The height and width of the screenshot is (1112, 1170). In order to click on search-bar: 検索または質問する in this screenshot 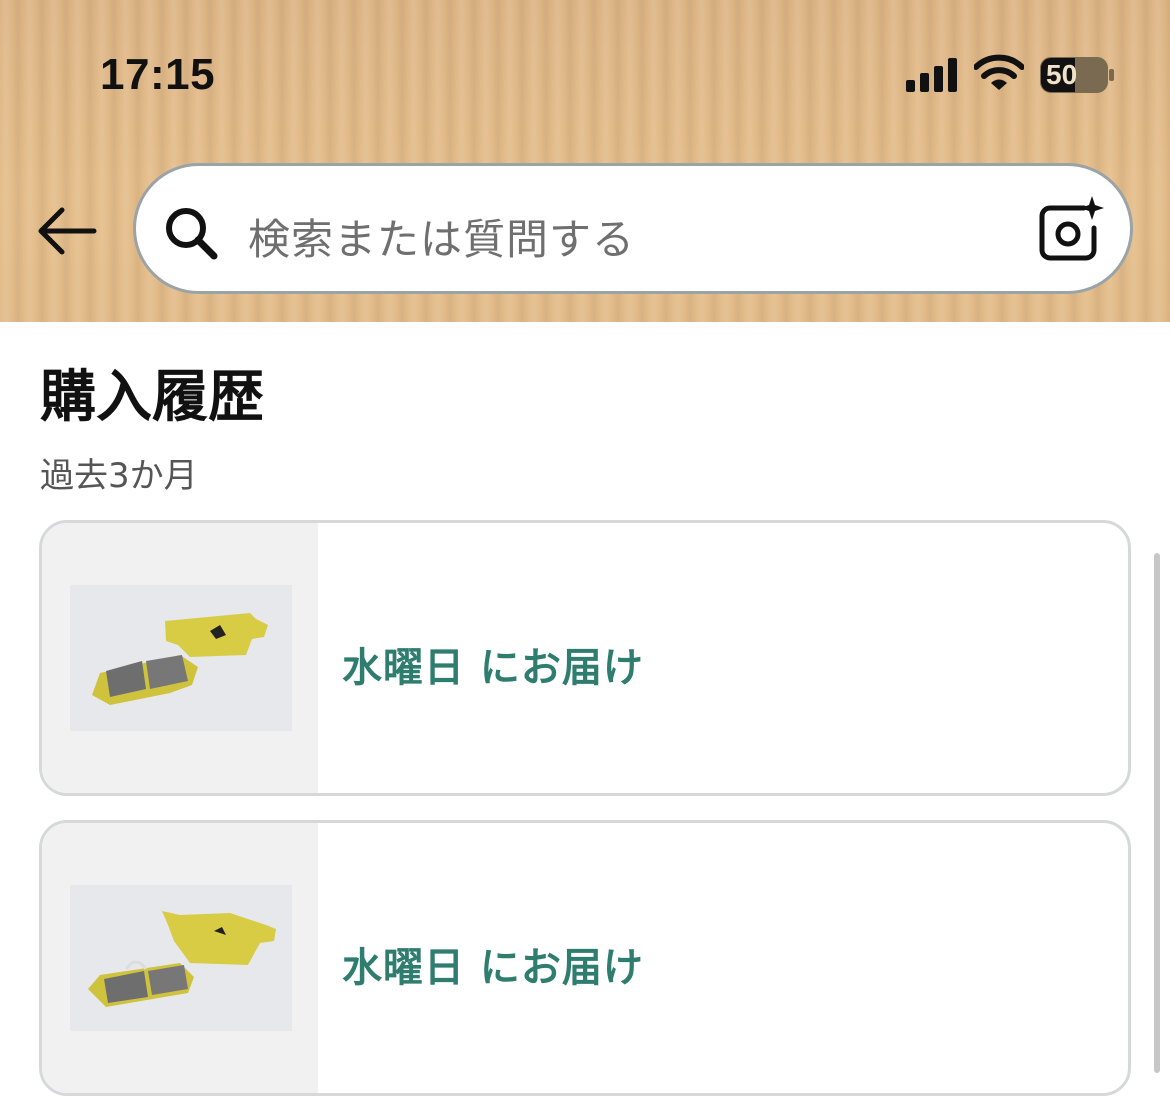, I will do `click(633, 228)`.